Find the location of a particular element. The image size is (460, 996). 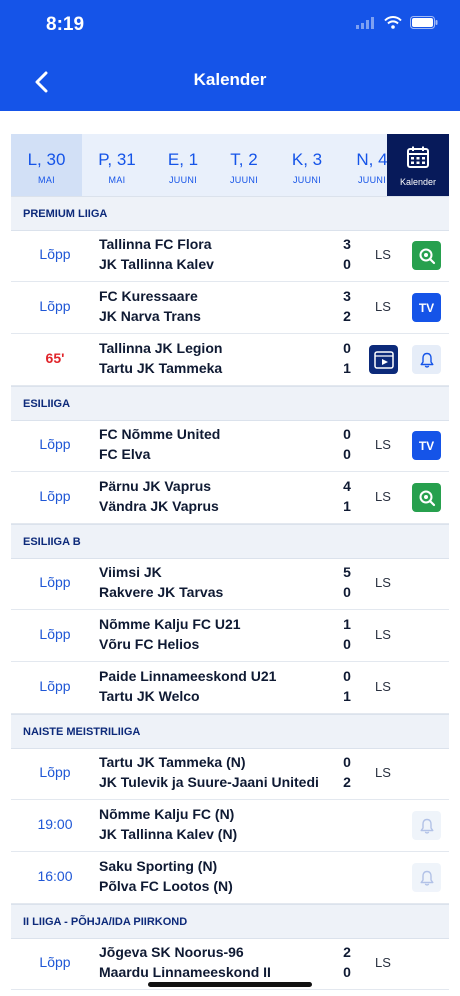

away-team: Tartu JK Tammeka is located at coordinates (161, 368).